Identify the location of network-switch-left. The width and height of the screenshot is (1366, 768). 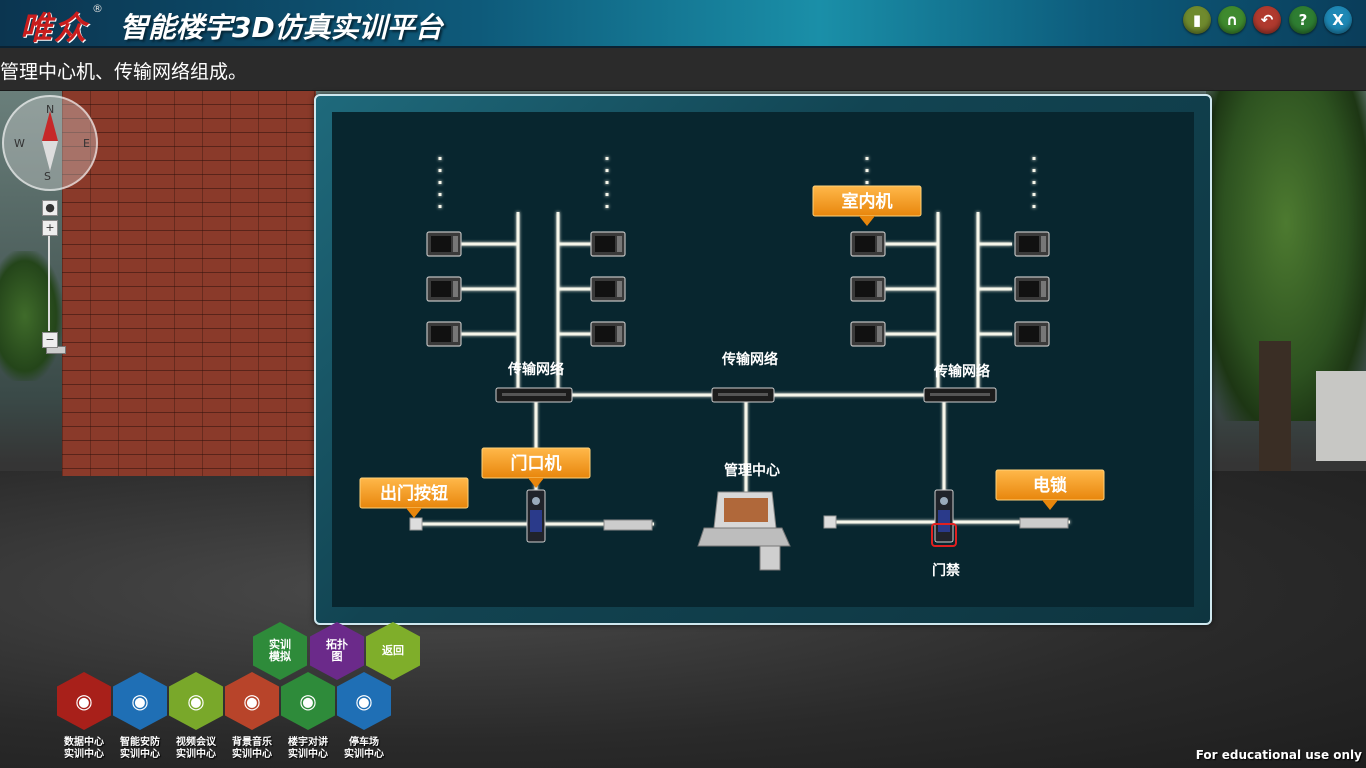
(534, 395).